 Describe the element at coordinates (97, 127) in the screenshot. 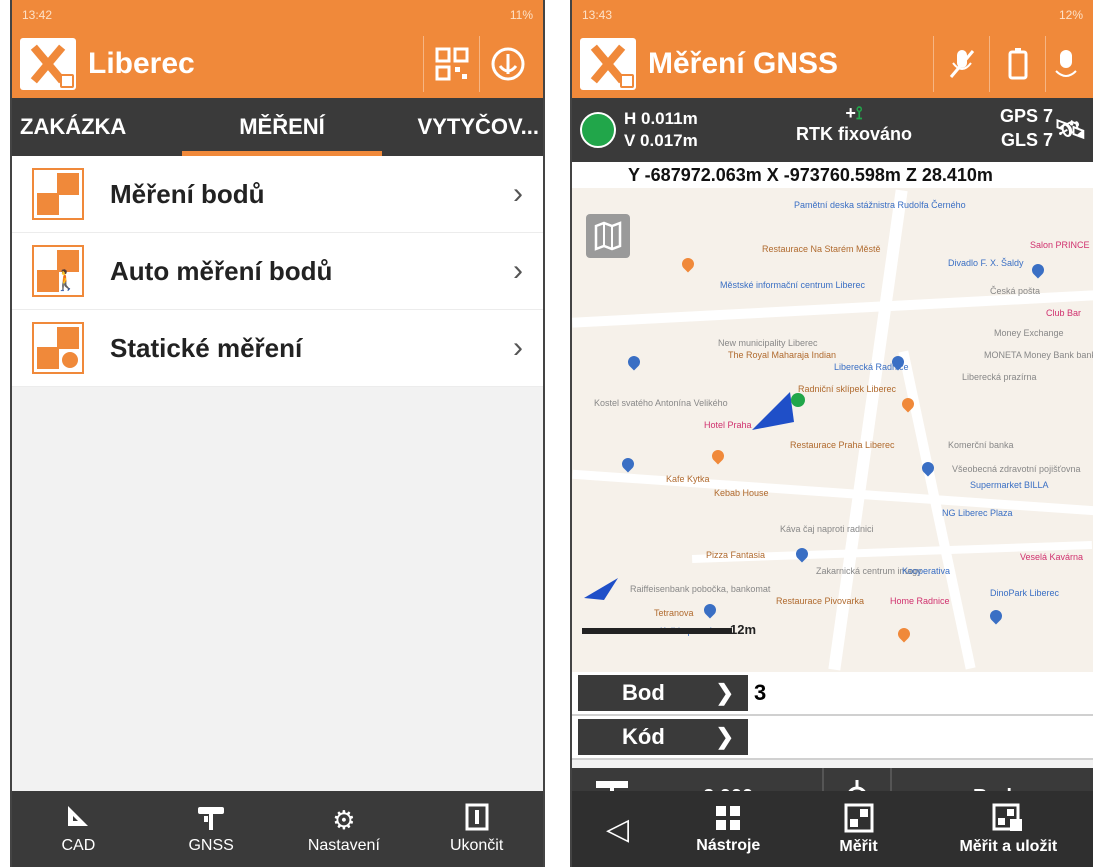

I see `tab-zakazka: ZAKÁZKA` at that location.